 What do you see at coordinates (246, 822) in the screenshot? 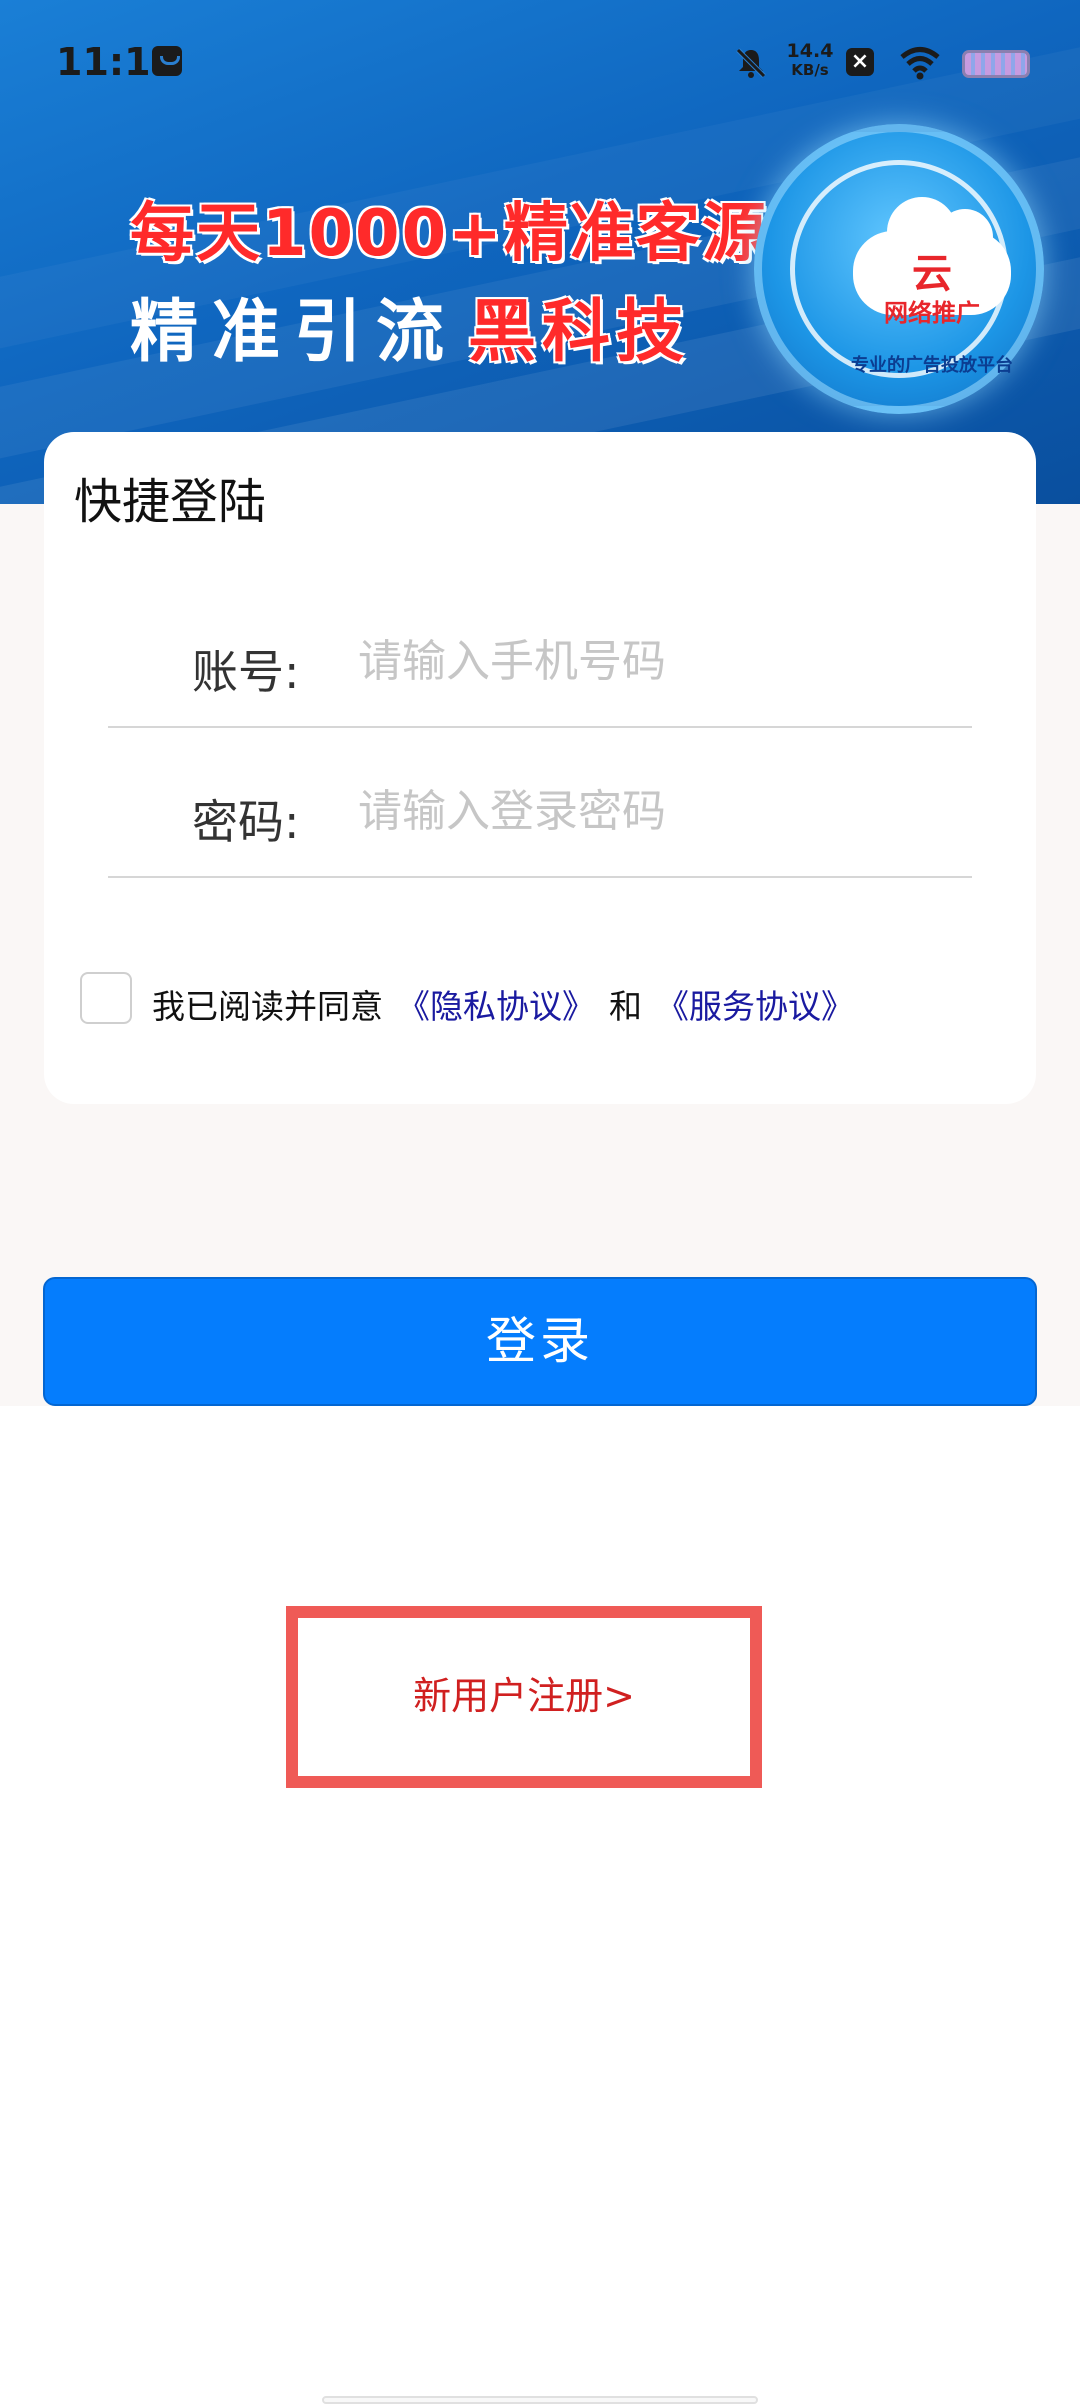
I see `password-label: 密码:` at bounding box center [246, 822].